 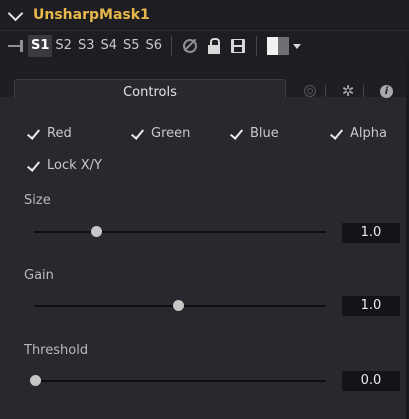 I want to click on checkbox-red: Red, so click(x=49, y=133).